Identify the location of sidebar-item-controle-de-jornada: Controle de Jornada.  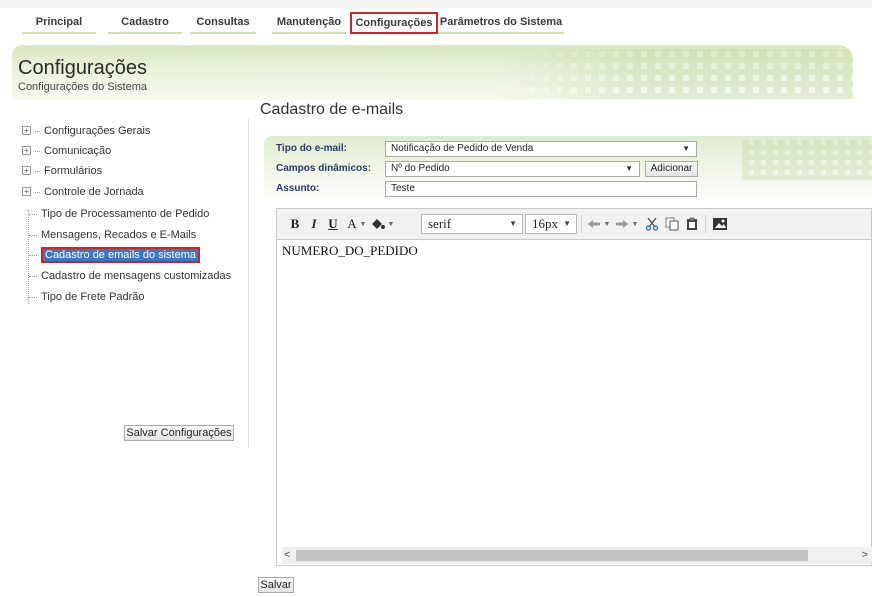
(83, 192).